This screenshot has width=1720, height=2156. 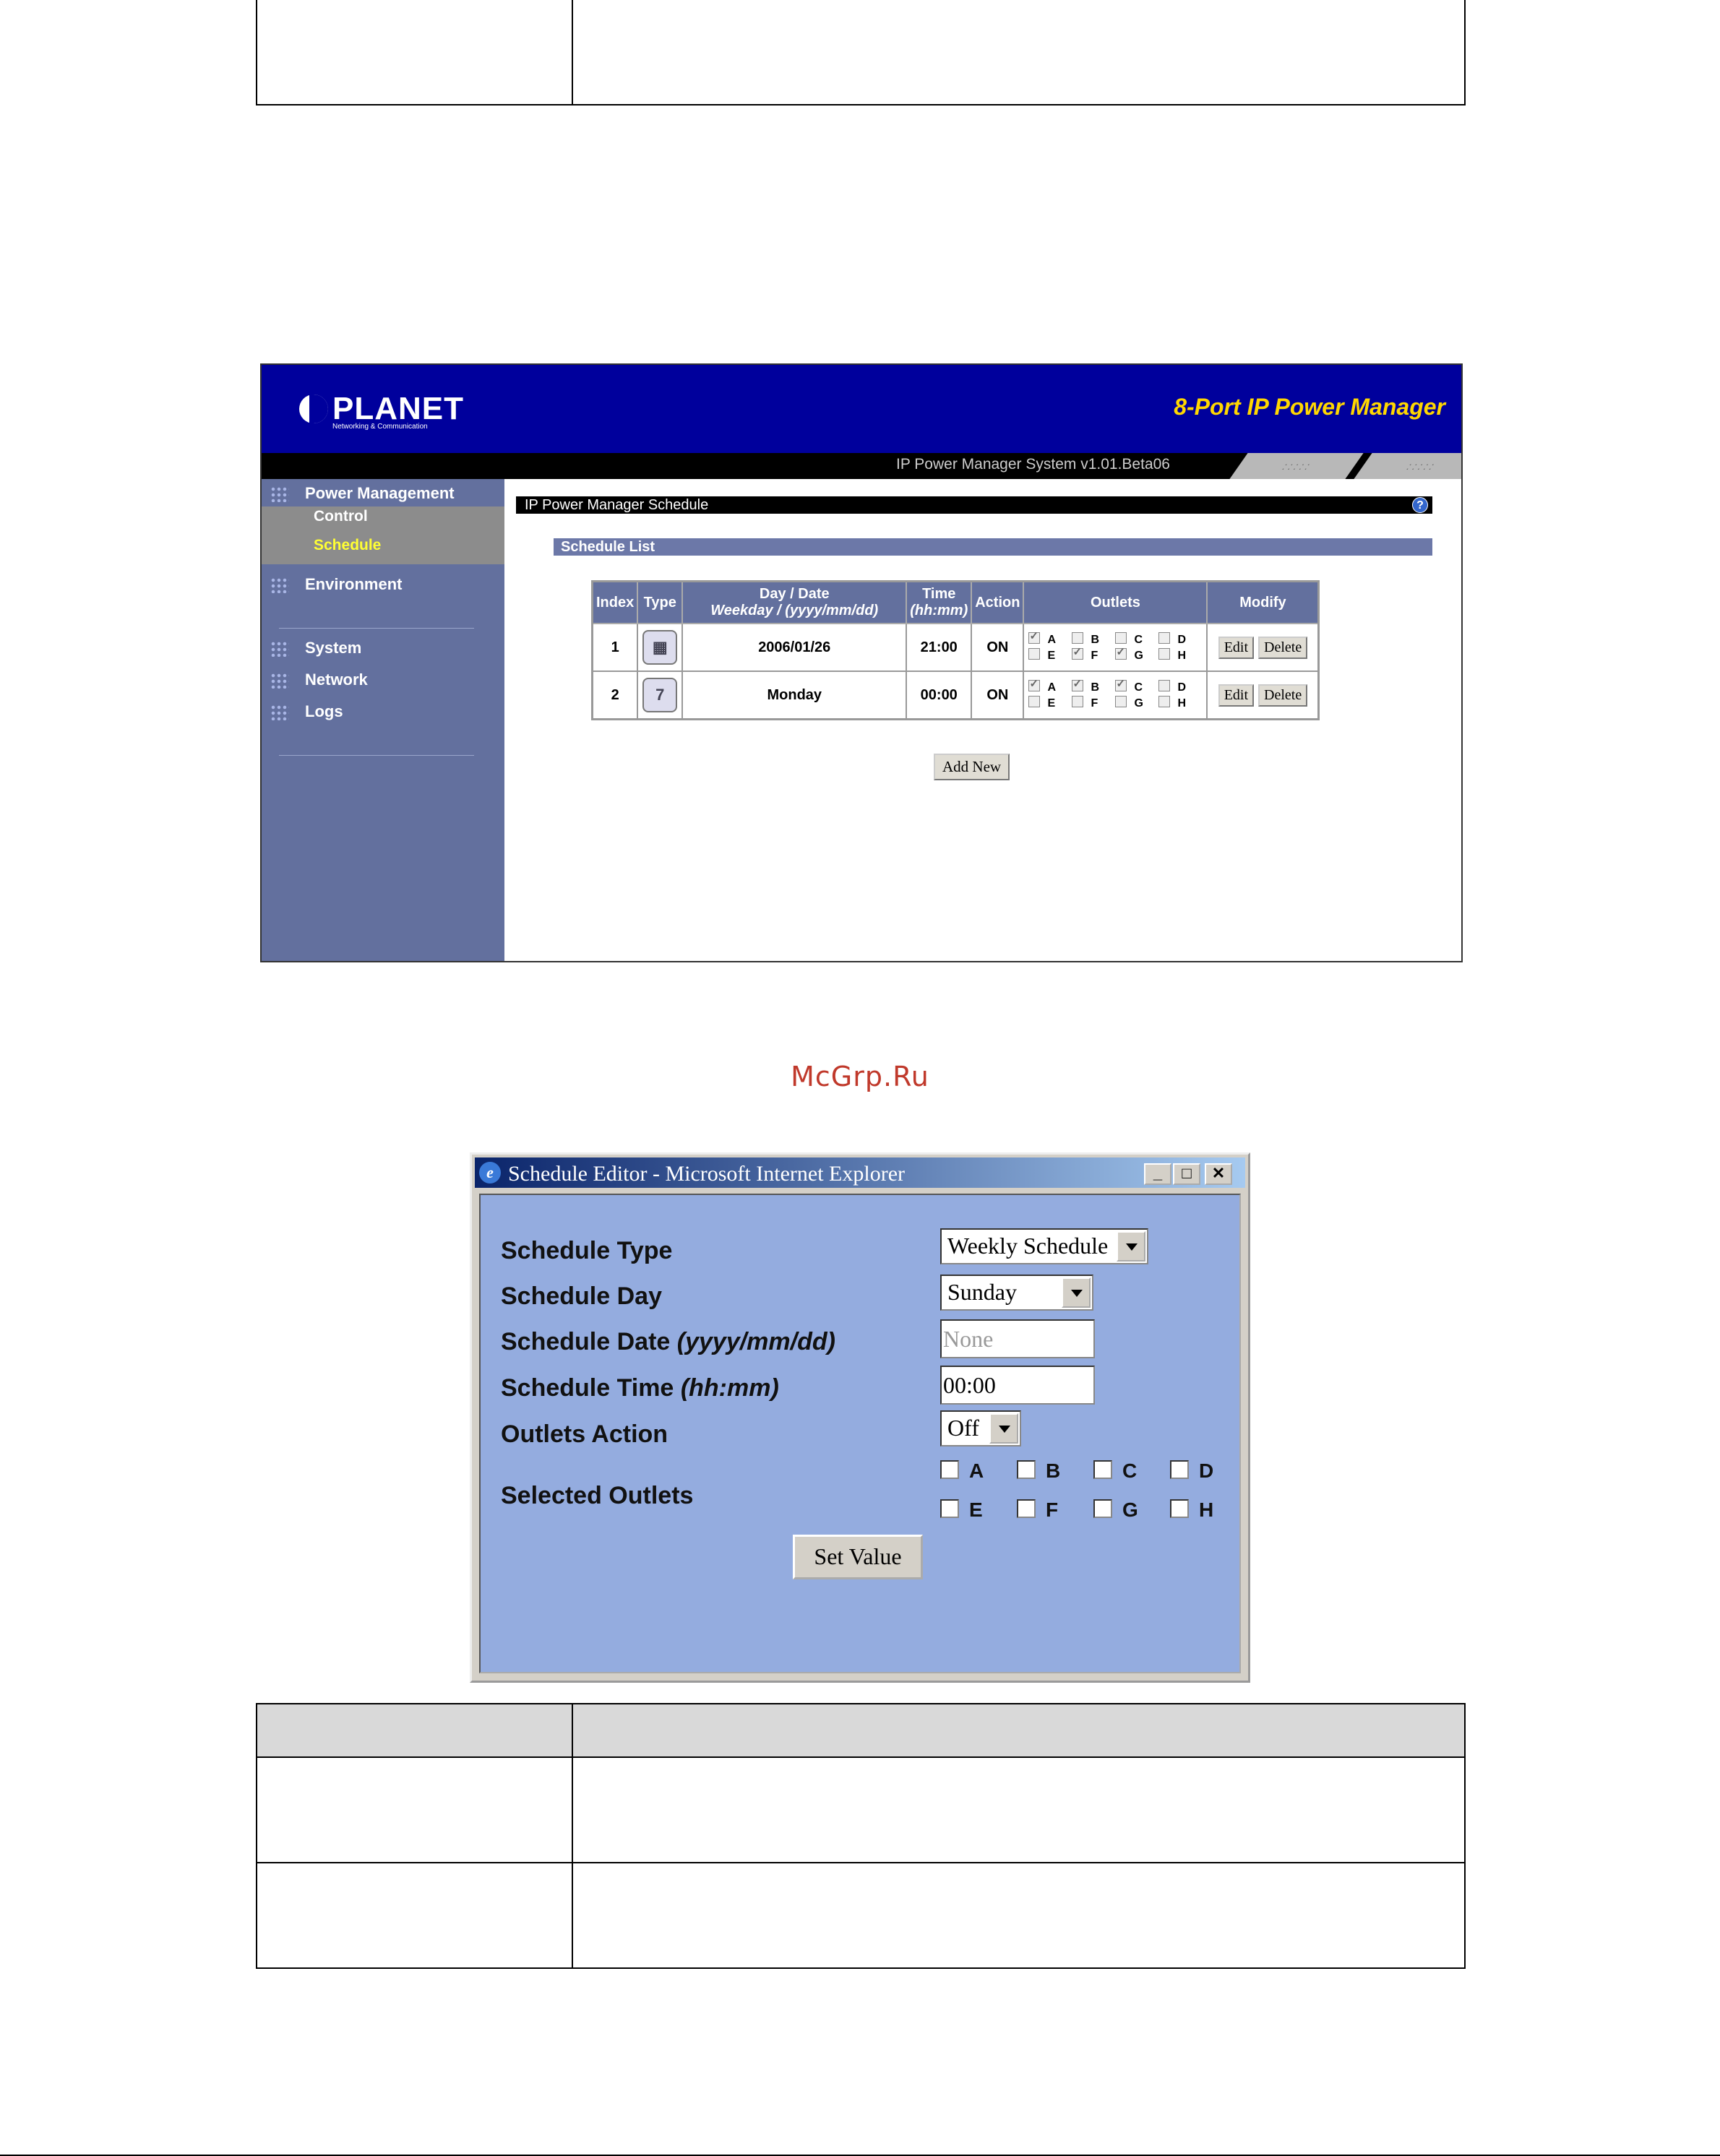 What do you see at coordinates (1038, 1471) in the screenshot?
I see `outlet-b-checkbox: B` at bounding box center [1038, 1471].